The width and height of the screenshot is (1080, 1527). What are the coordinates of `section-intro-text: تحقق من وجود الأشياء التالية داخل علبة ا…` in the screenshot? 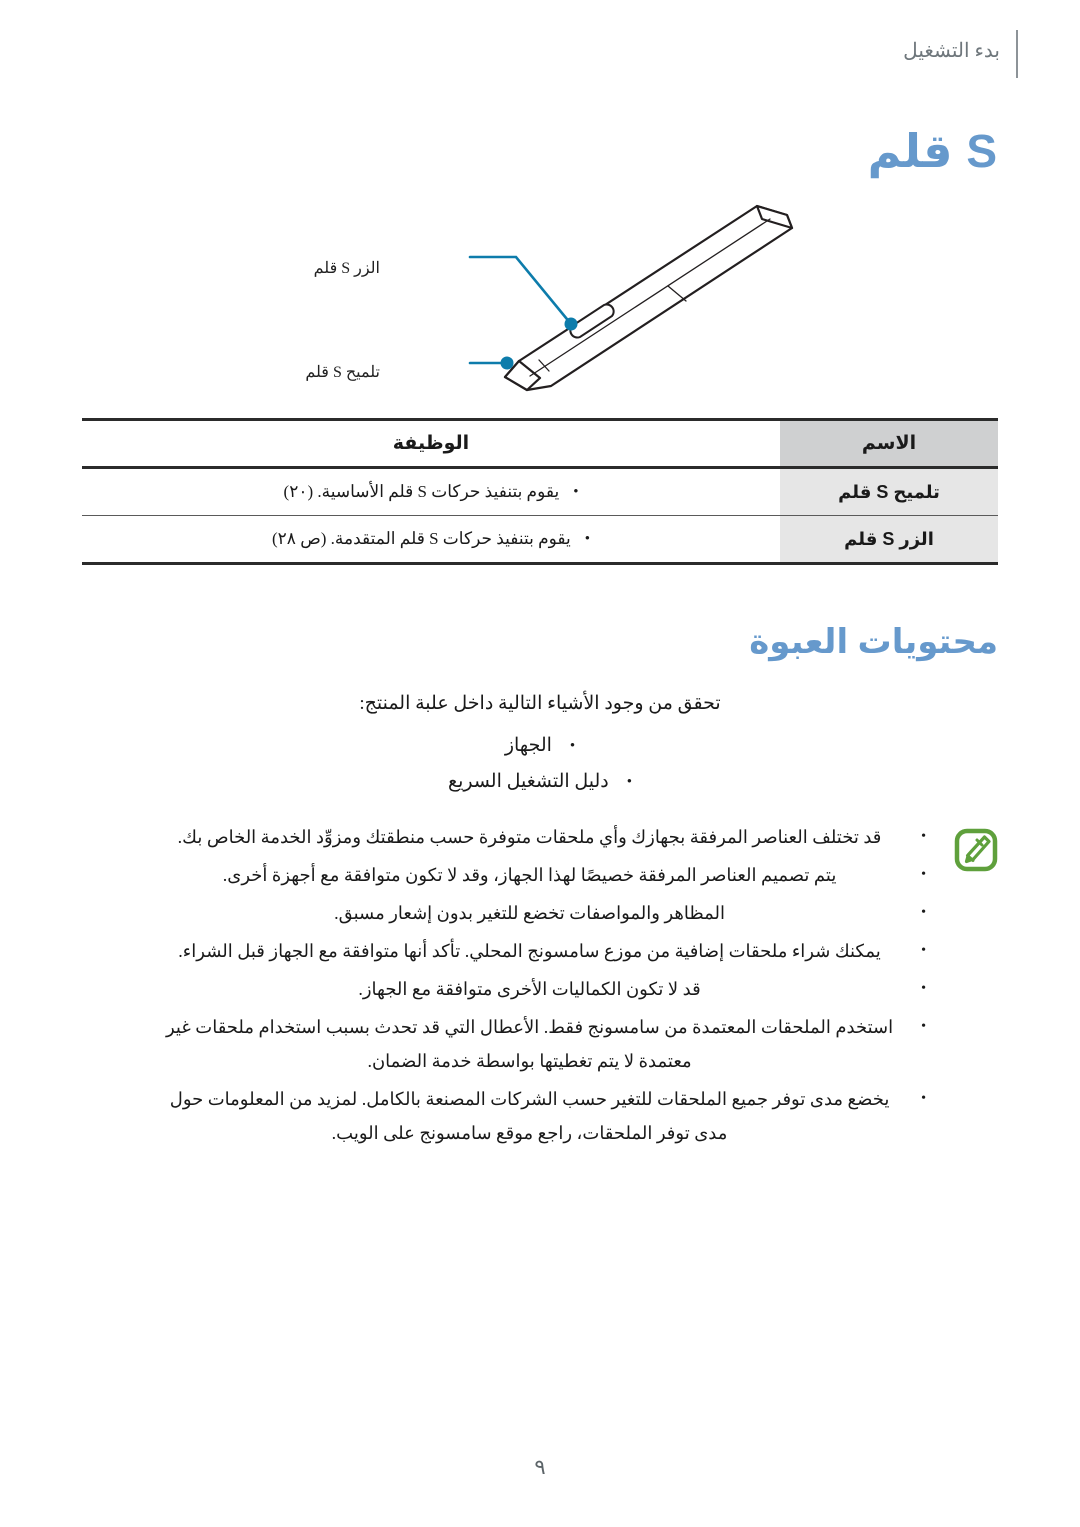 It's located at (540, 703).